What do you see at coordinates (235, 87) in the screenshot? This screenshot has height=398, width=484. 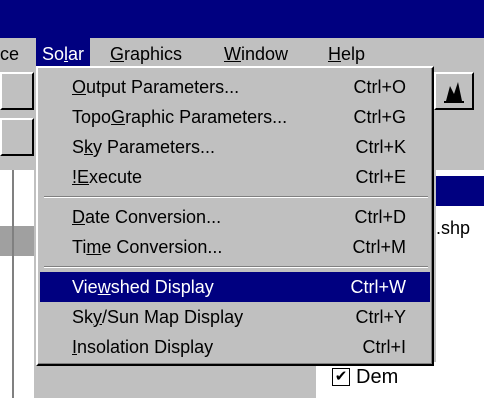 I see `menu-item-output-parameters: Output Parameters... Ctrl+O` at bounding box center [235, 87].